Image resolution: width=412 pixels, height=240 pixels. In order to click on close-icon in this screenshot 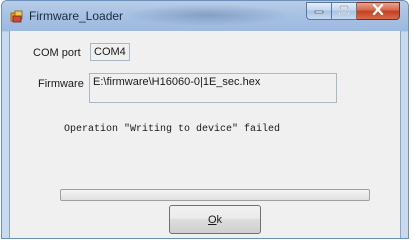, I will do `click(378, 10)`.